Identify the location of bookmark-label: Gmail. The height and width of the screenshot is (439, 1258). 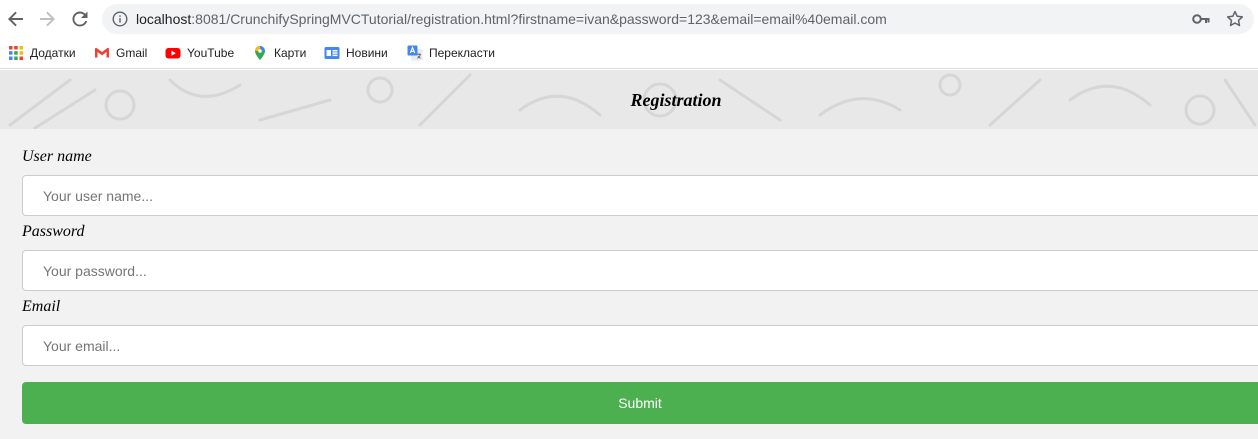
(132, 53).